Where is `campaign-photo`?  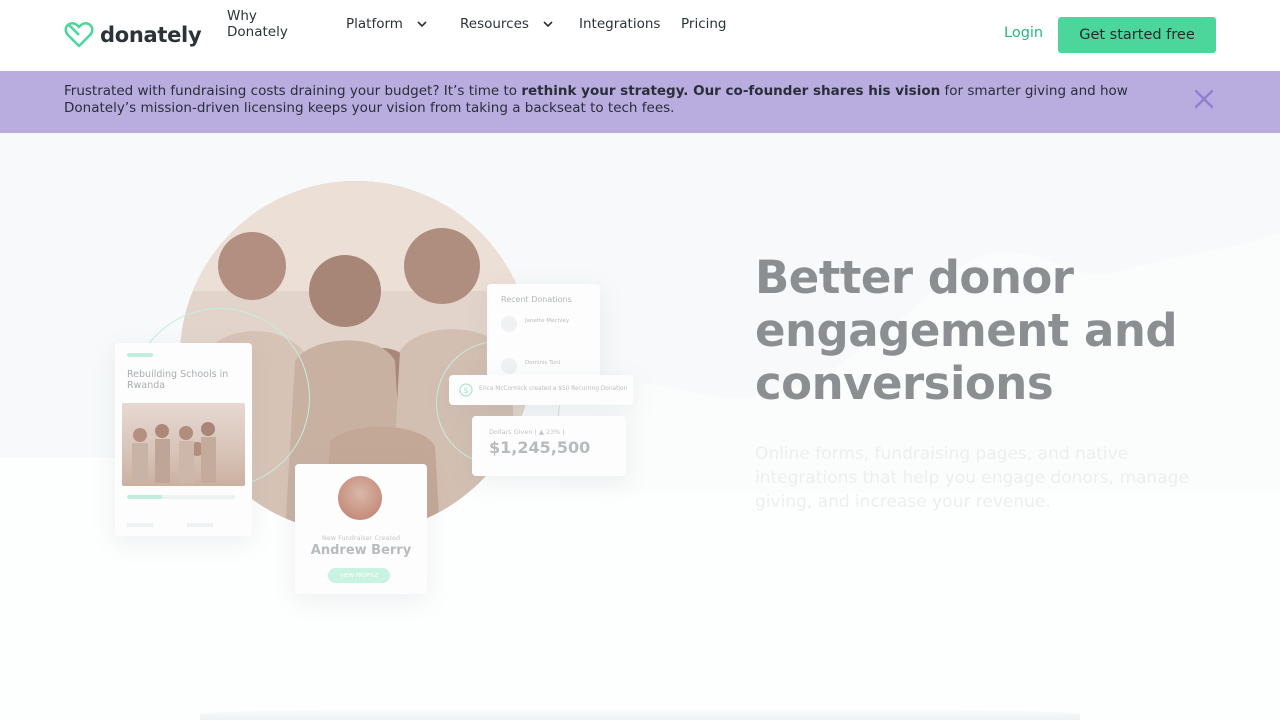 campaign-photo is located at coordinates (183, 444).